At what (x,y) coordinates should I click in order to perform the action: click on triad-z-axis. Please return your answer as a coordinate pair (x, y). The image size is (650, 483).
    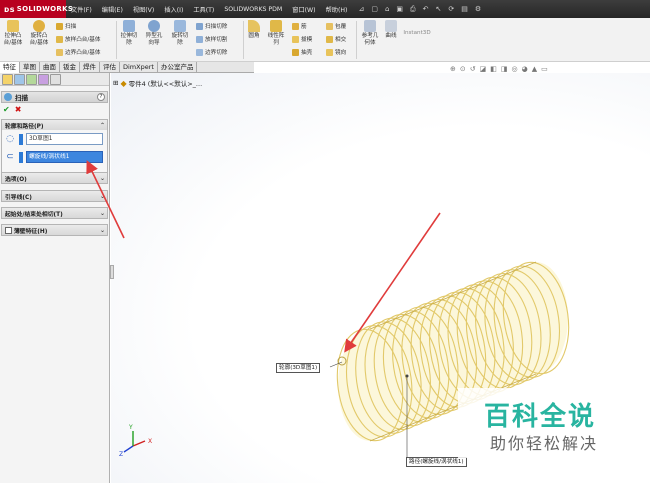
    Looking at the image, I should click on (128, 449).